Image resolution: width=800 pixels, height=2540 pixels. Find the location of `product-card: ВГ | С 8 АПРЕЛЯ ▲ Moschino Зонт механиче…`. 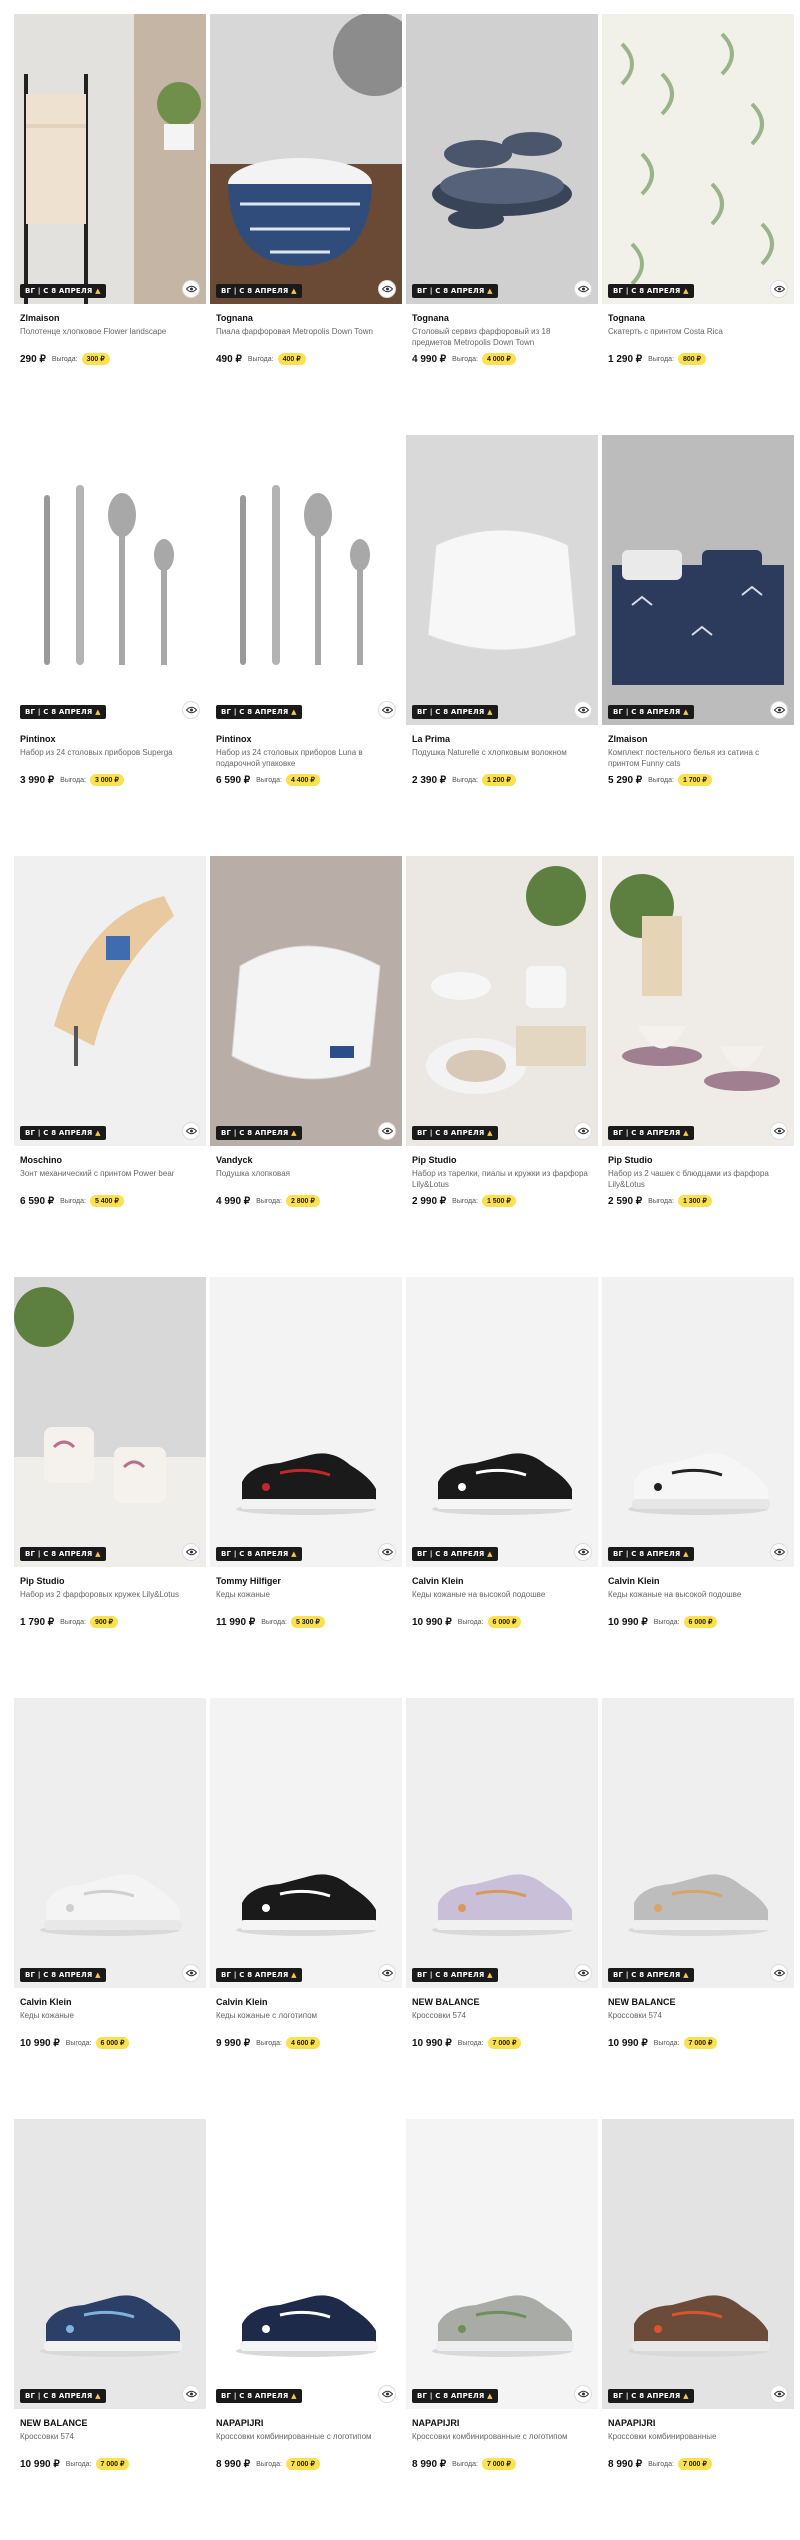

product-card: ВГ | С 8 АПРЕЛЯ ▲ Moschino Зонт механиче… is located at coordinates (110, 1066).